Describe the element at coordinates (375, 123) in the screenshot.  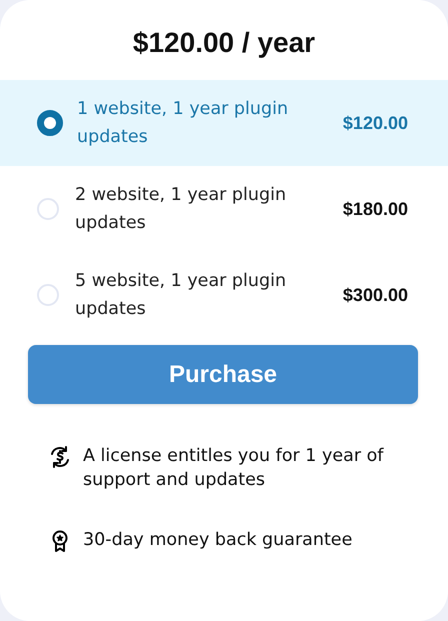
I see `plan-price: $120.00` at that location.